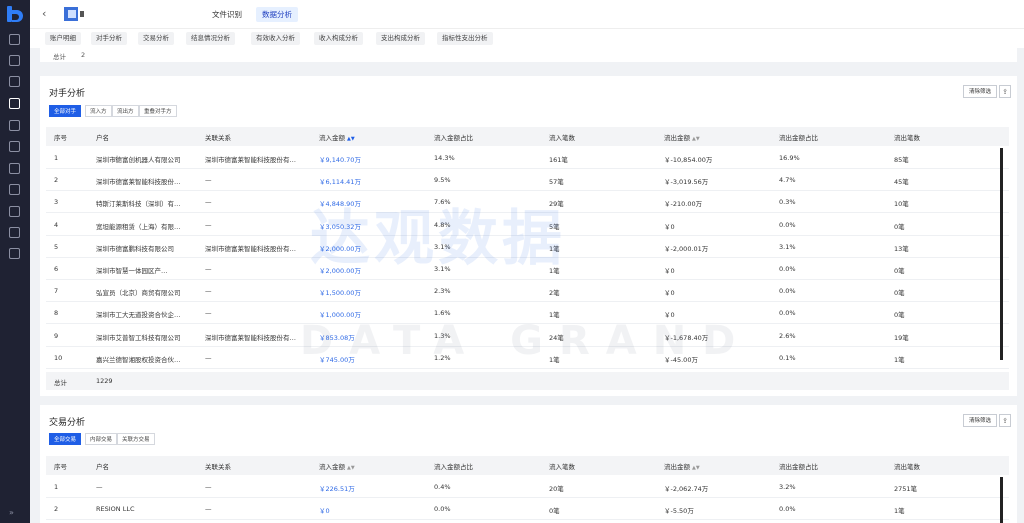 This screenshot has height=523, width=1024. Describe the element at coordinates (527, 269) in the screenshot. I see `table-row: 6 深圳市智慧一体园区产… — ￥2,000.00万 3.1% 1笔 ￥0 0.0% 0笔` at that location.